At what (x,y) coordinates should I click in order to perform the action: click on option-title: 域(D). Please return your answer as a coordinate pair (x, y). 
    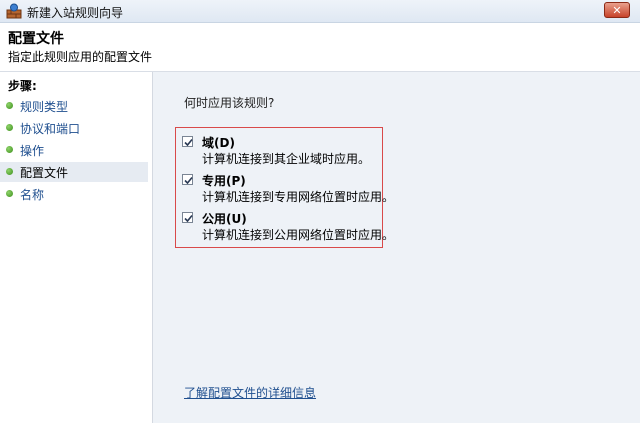
    Looking at the image, I should click on (218, 143).